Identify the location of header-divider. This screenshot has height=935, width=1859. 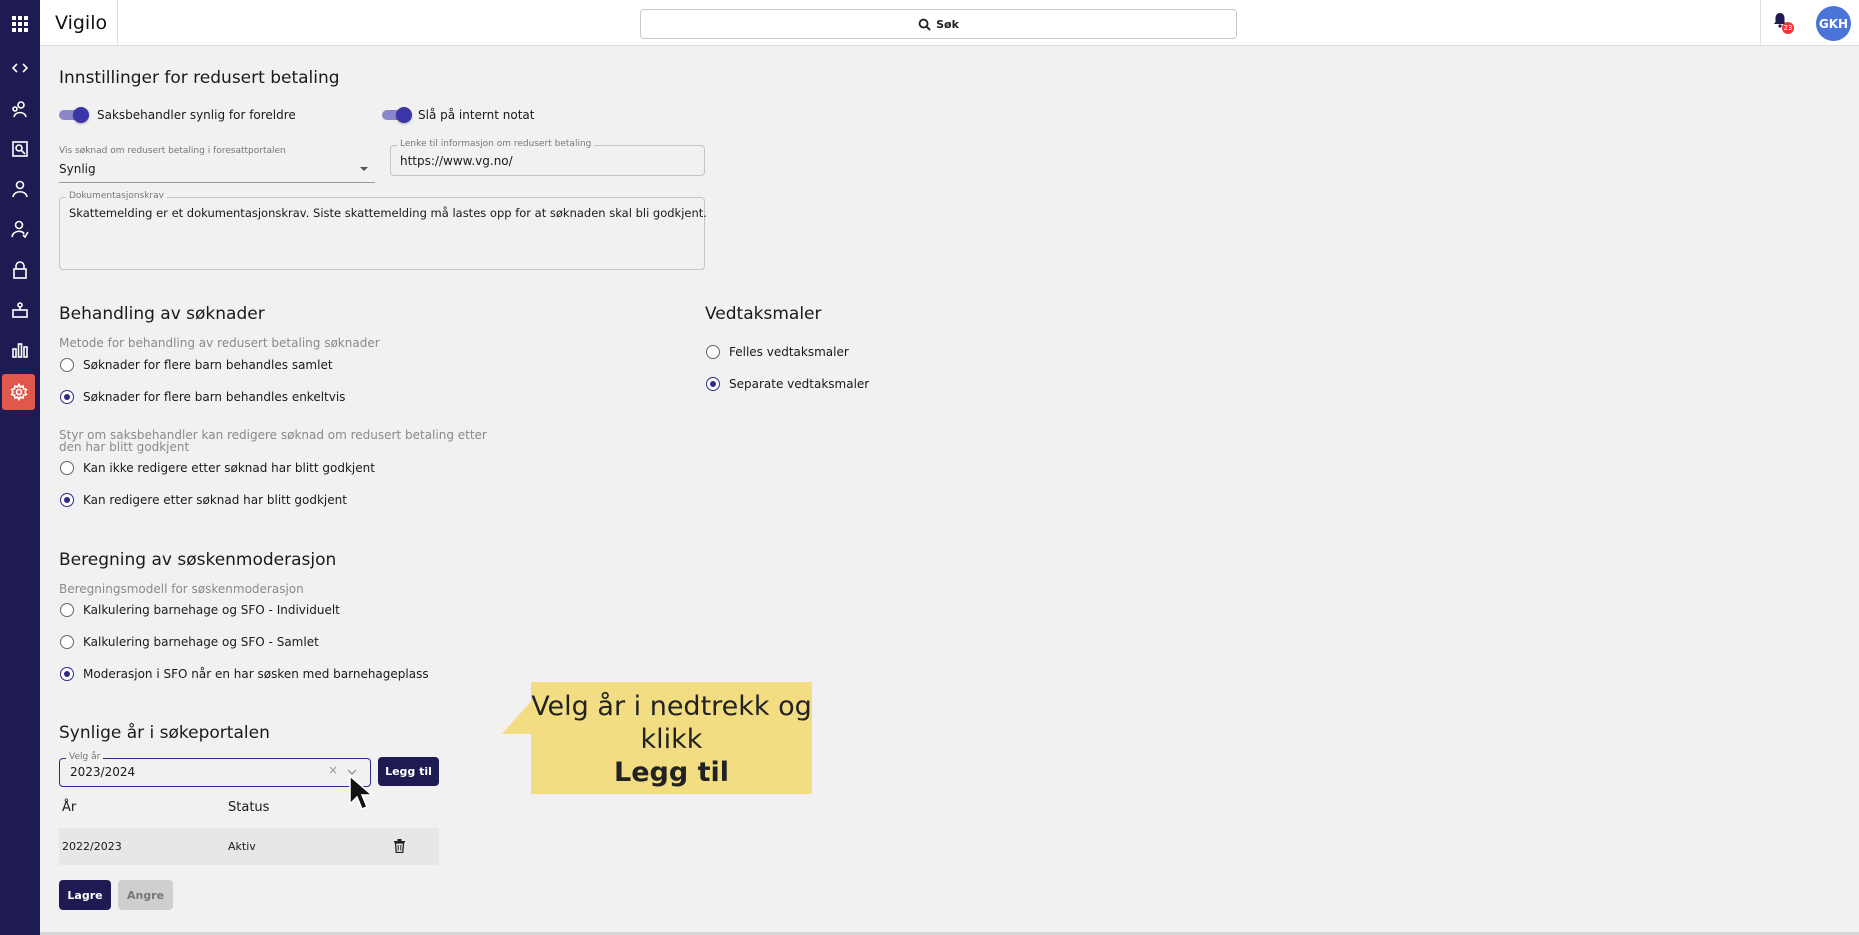
(1760, 23).